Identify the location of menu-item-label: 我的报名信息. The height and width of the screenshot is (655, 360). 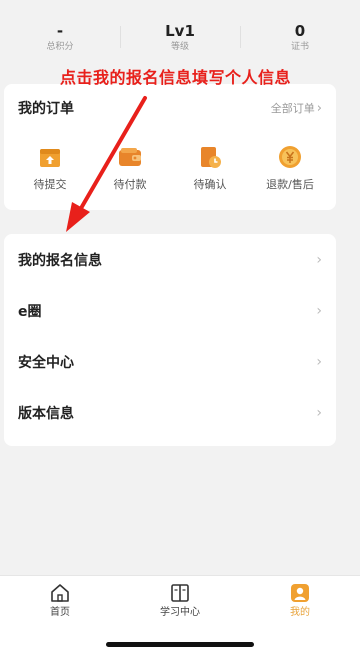
(60, 260).